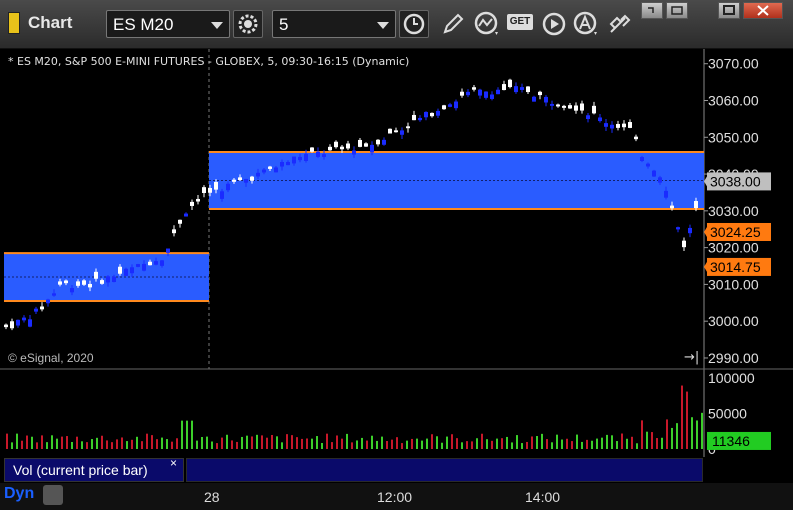  What do you see at coordinates (652, 10) in the screenshot?
I see `window-restore-button` at bounding box center [652, 10].